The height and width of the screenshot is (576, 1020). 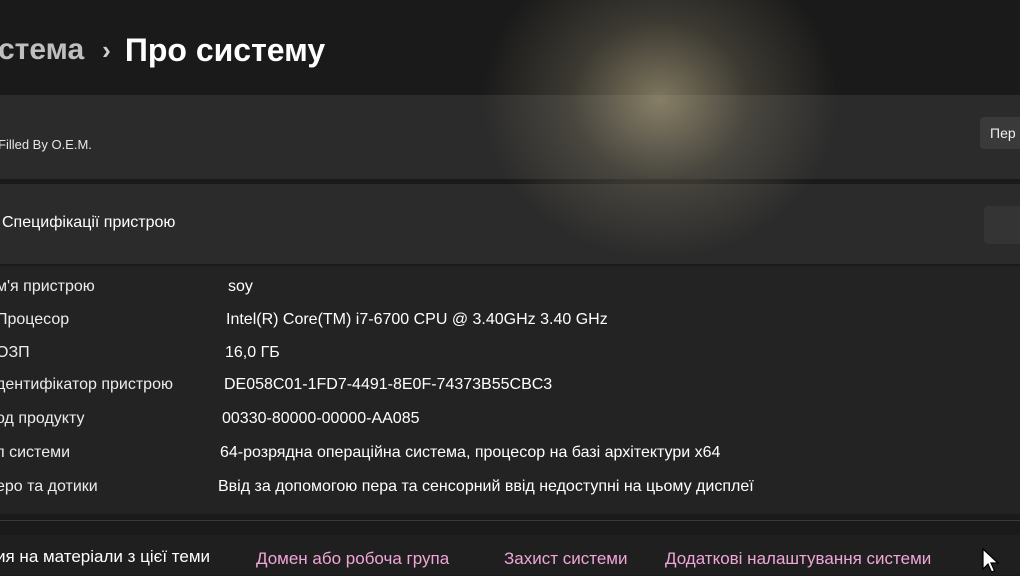 What do you see at coordinates (46, 144) in the screenshot?
I see `oem-label: Filled By O.E.M.` at bounding box center [46, 144].